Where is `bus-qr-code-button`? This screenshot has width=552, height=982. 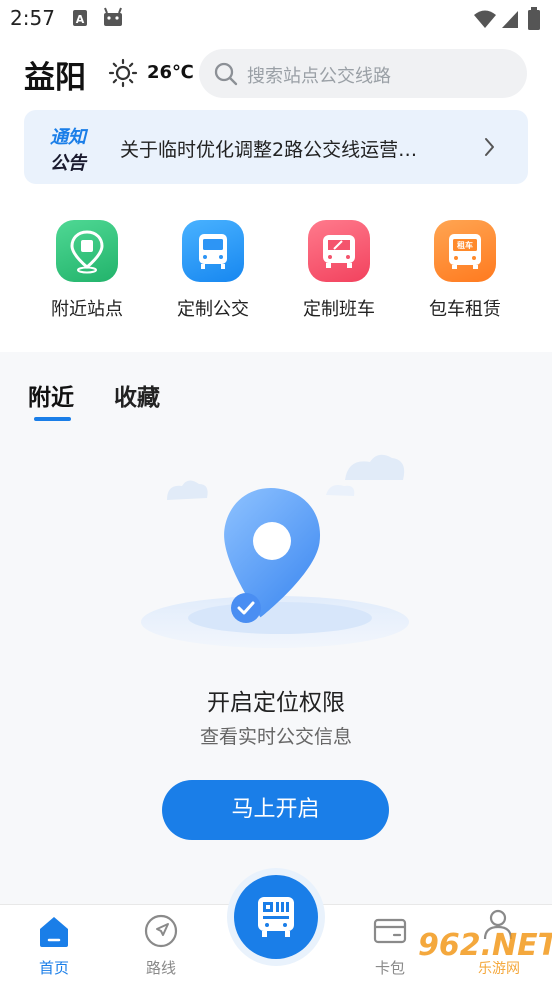
bus-qr-code-button is located at coordinates (276, 917).